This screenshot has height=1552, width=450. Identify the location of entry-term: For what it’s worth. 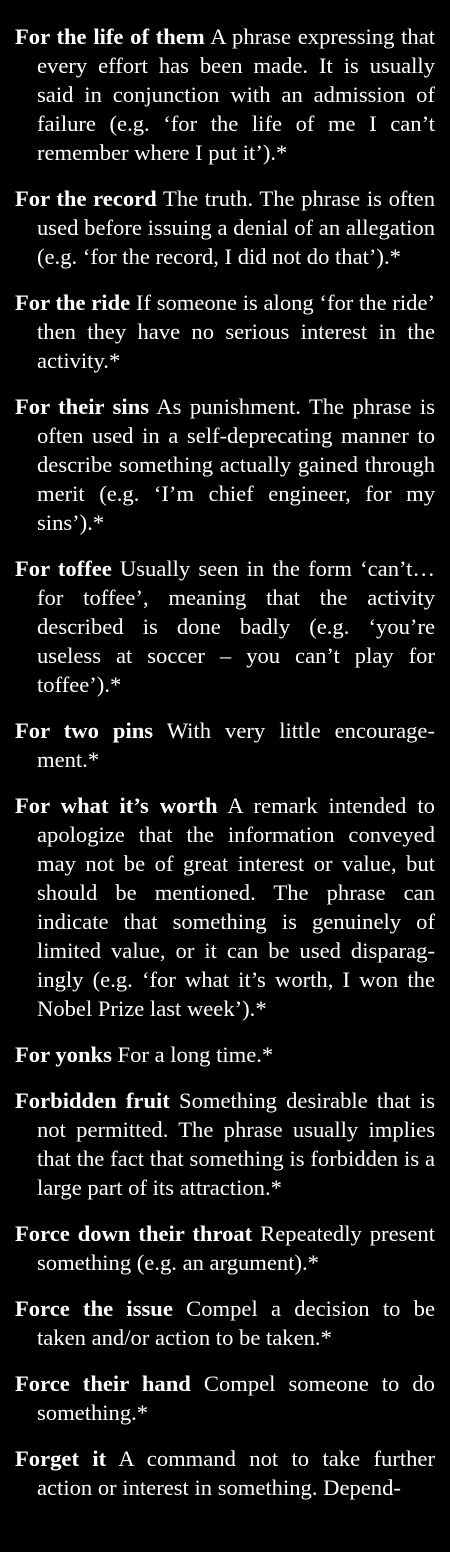
(116, 805).